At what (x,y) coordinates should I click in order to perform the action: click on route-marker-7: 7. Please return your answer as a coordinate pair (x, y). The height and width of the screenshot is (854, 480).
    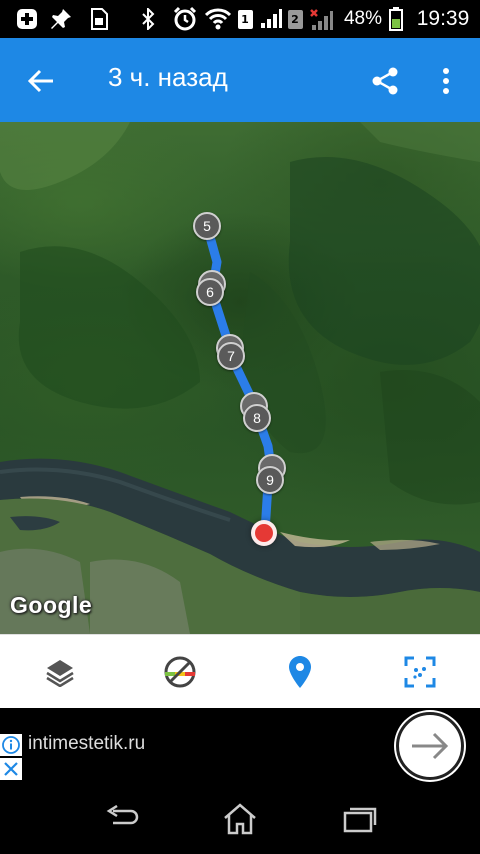
    Looking at the image, I should click on (231, 356).